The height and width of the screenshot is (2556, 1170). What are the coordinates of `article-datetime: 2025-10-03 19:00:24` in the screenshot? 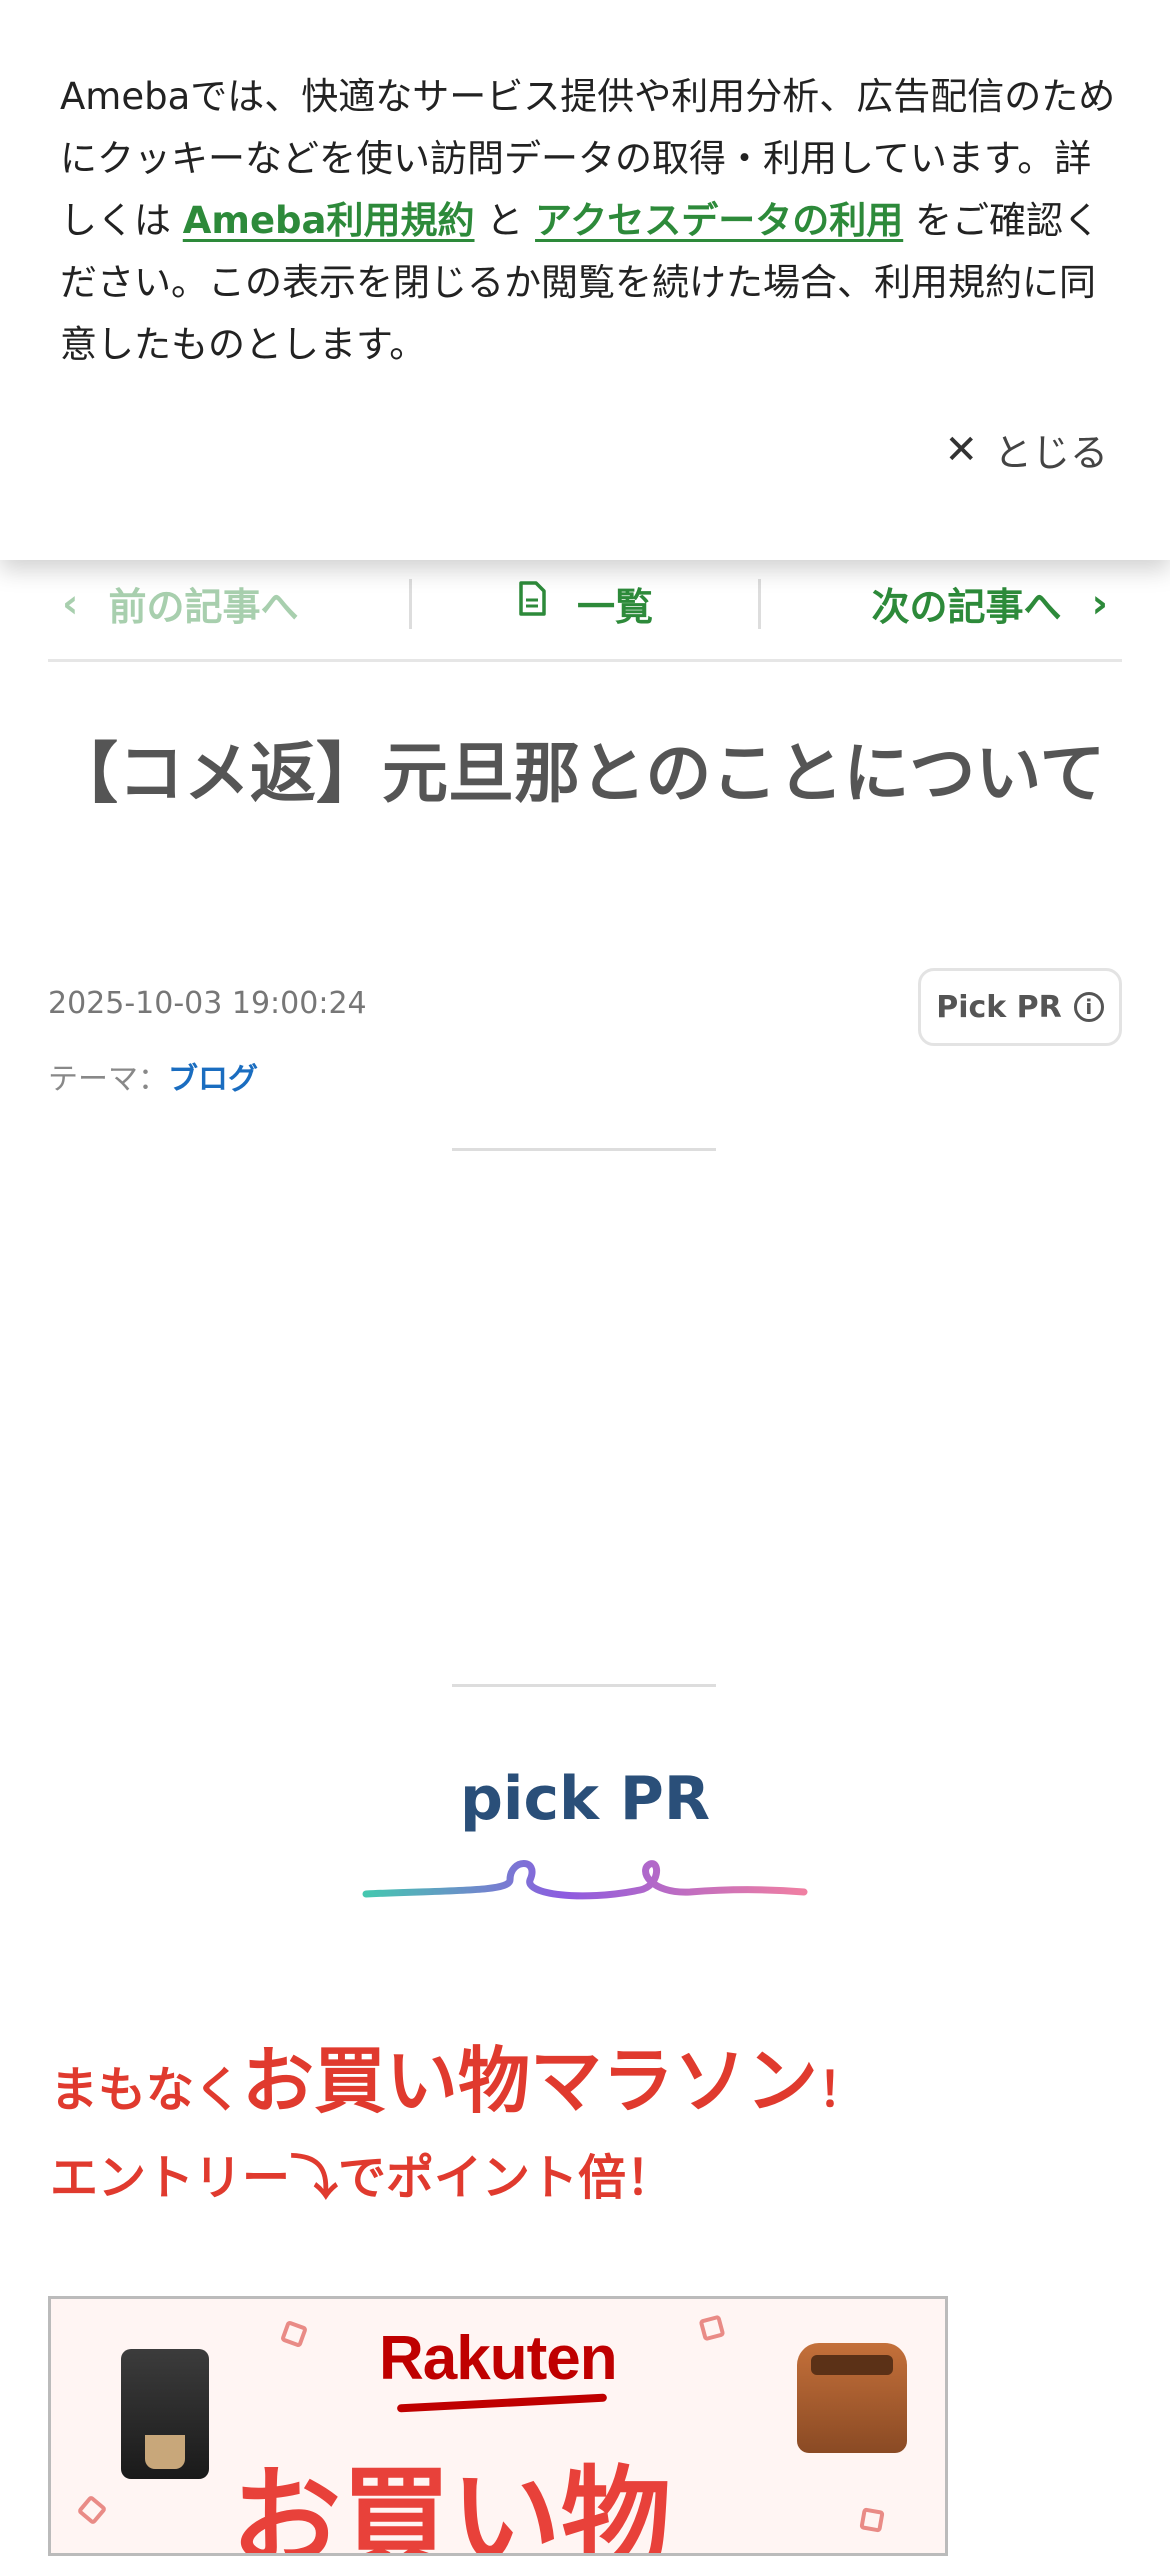 It's located at (207, 1003).